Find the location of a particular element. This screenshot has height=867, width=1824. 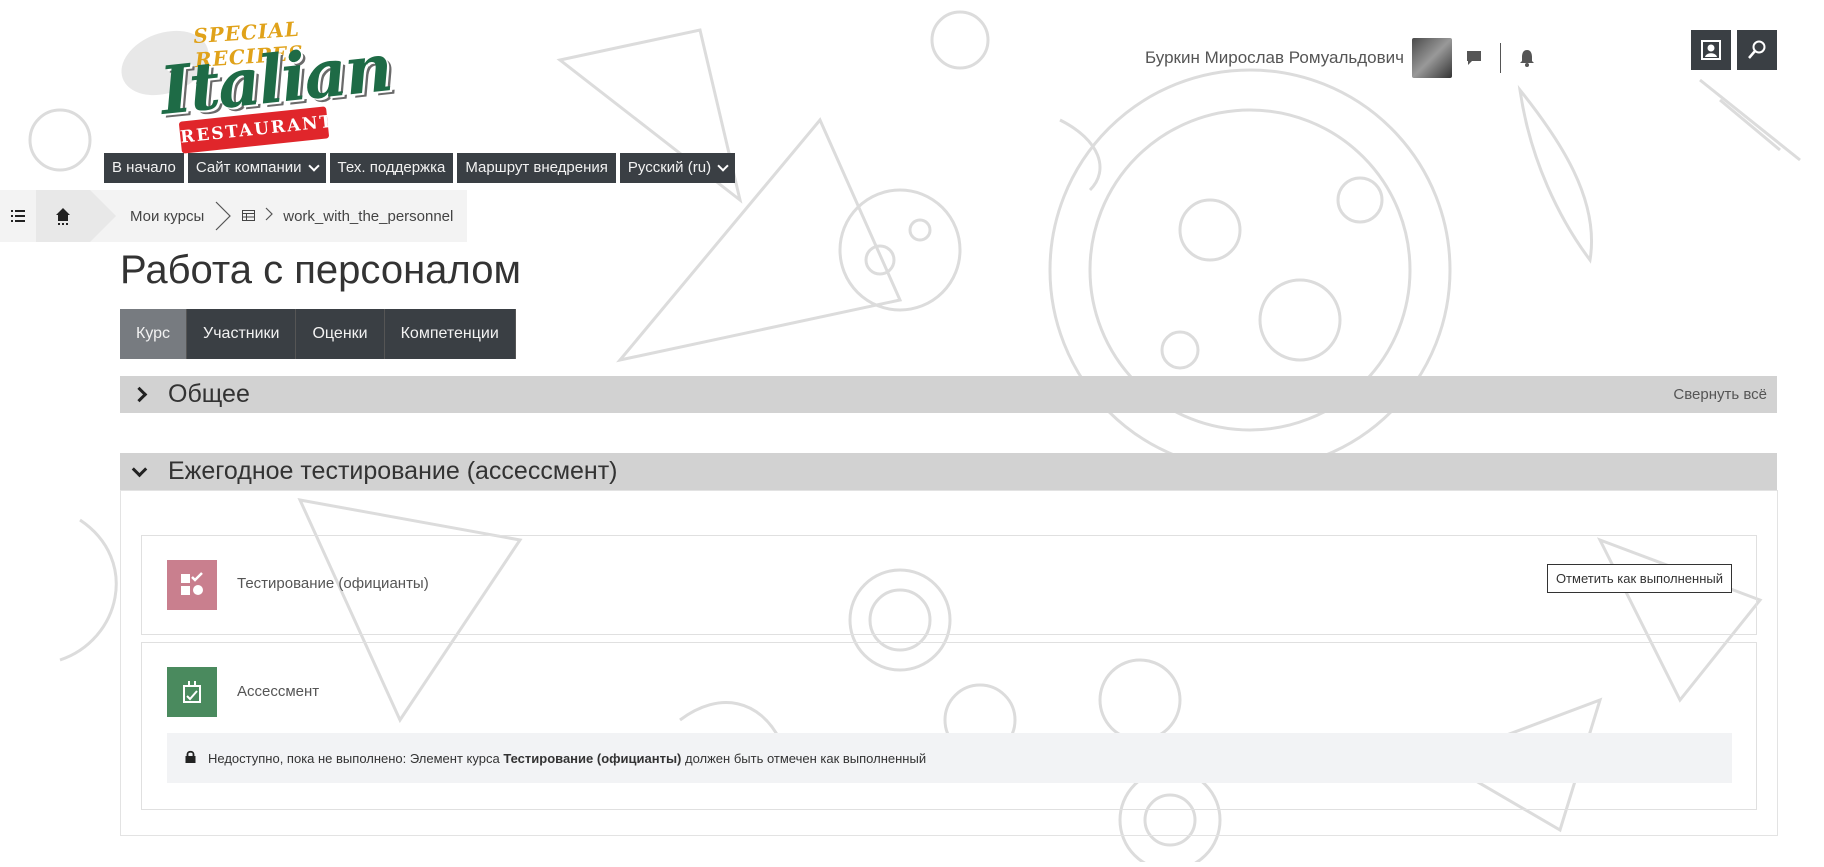

nav-item-company-site: Сайт компании is located at coordinates (256, 168).